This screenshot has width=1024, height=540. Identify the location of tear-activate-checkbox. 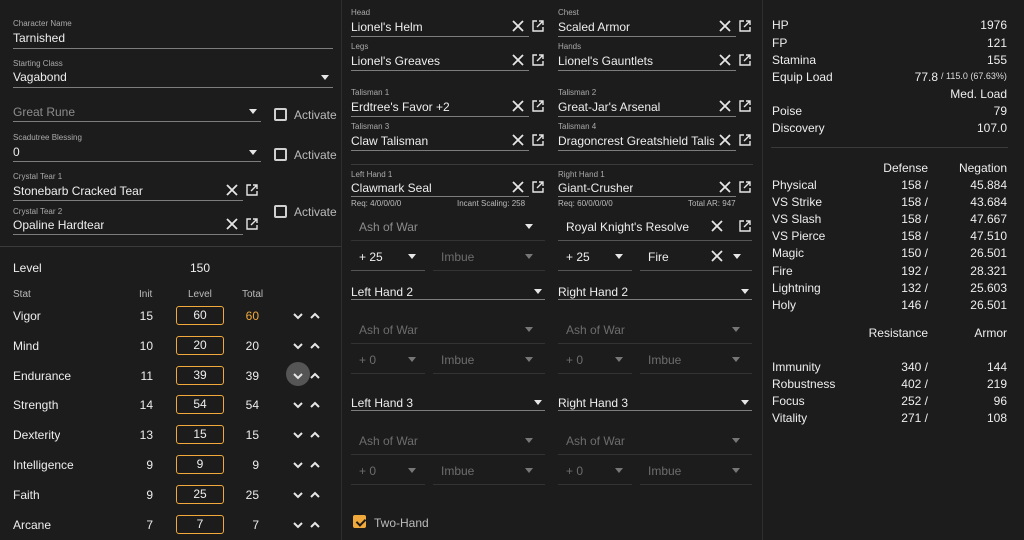
(280, 211).